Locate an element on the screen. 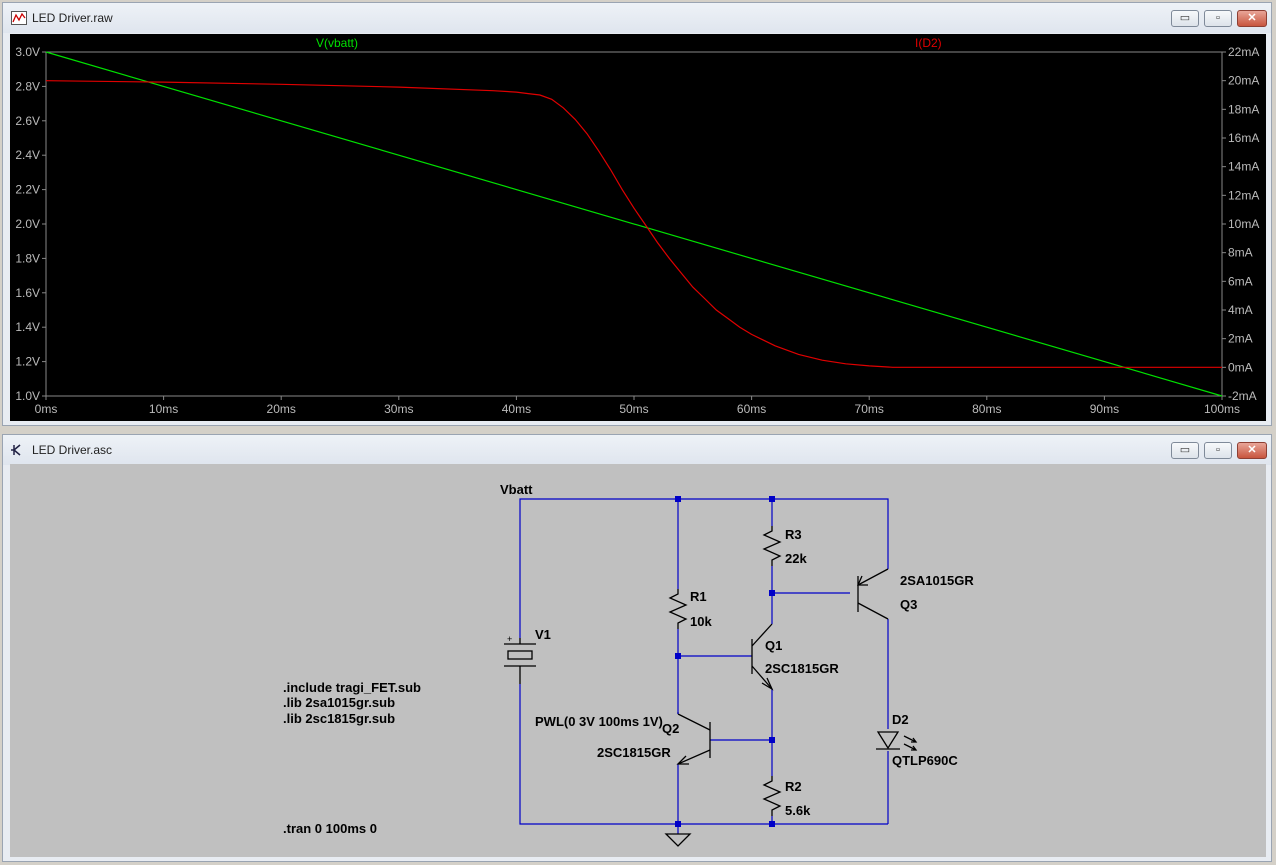  q2-name: Q2 is located at coordinates (670, 728).